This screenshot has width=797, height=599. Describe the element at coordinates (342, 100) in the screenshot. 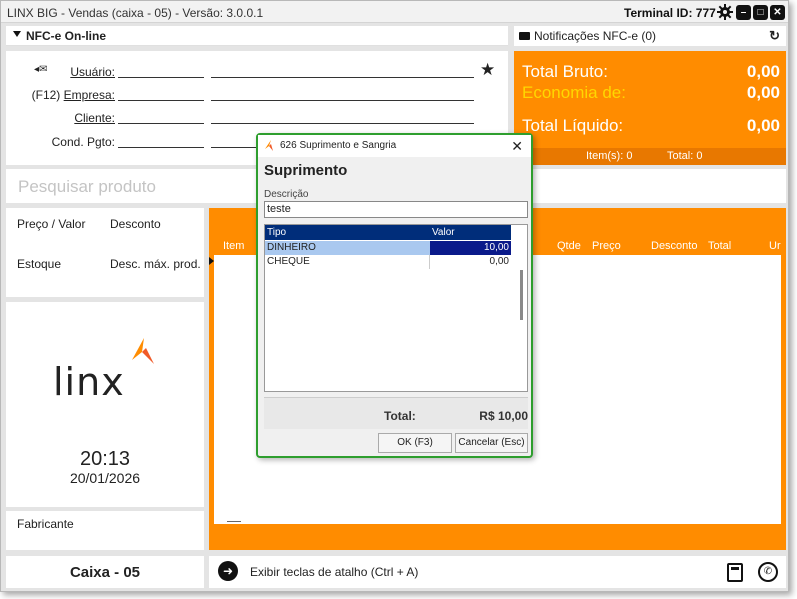

I see `empresa-name-field` at that location.